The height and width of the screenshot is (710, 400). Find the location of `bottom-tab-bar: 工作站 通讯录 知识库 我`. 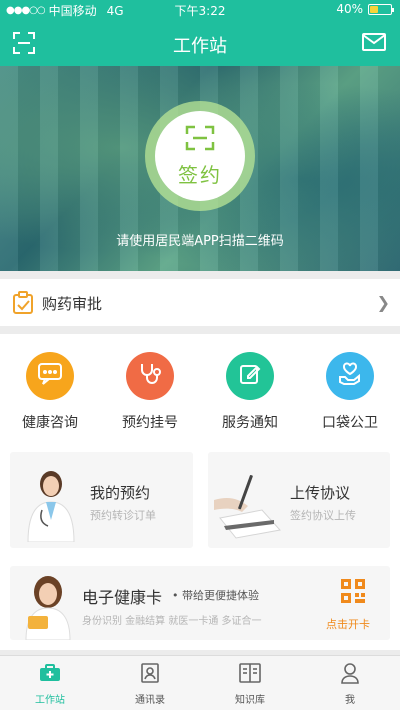

bottom-tab-bar: 工作站 通讯录 知识库 我 is located at coordinates (200, 682).